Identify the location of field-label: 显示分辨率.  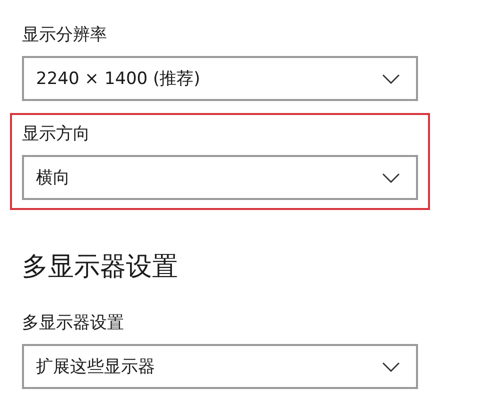
(65, 35).